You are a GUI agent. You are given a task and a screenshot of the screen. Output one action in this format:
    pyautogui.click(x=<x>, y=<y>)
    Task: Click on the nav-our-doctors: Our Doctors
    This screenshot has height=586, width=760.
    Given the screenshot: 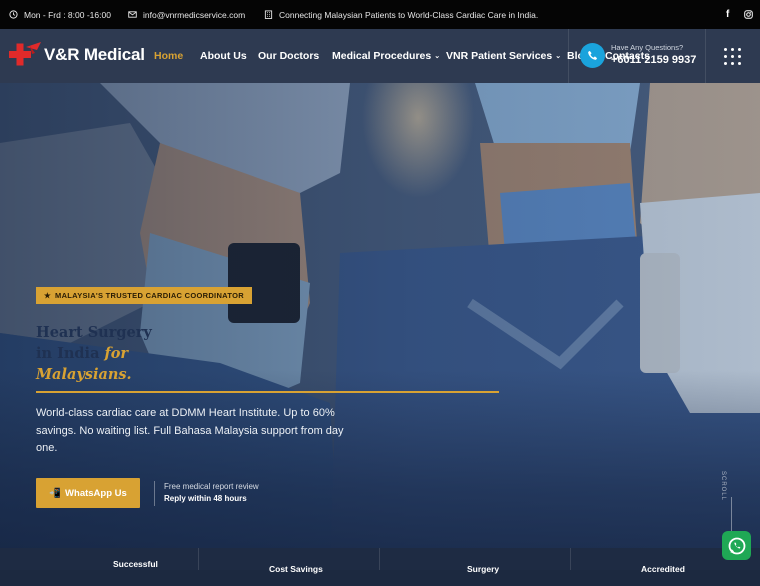 What is the action you would take?
    pyautogui.click(x=288, y=56)
    